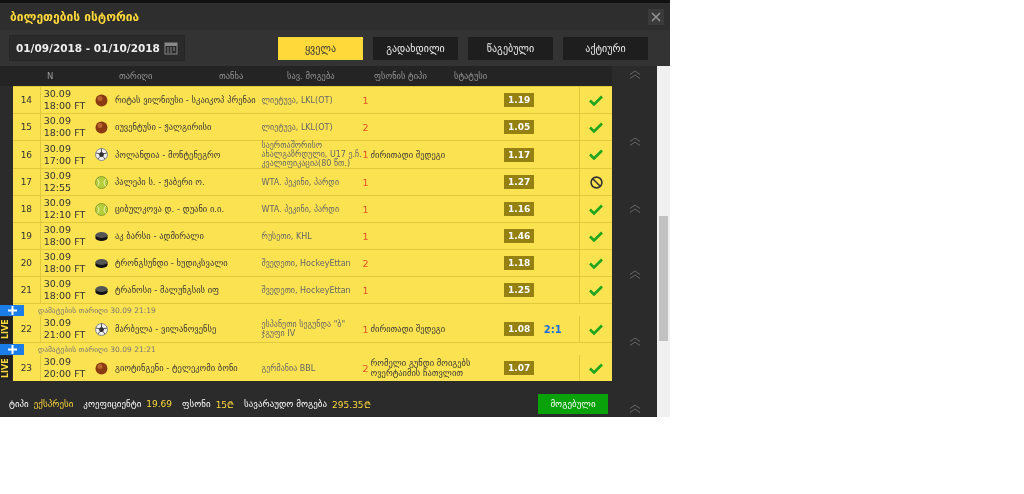 This screenshot has height=494, width=1024. What do you see at coordinates (605, 48) in the screenshot?
I see `filter-tab: აქტიური` at bounding box center [605, 48].